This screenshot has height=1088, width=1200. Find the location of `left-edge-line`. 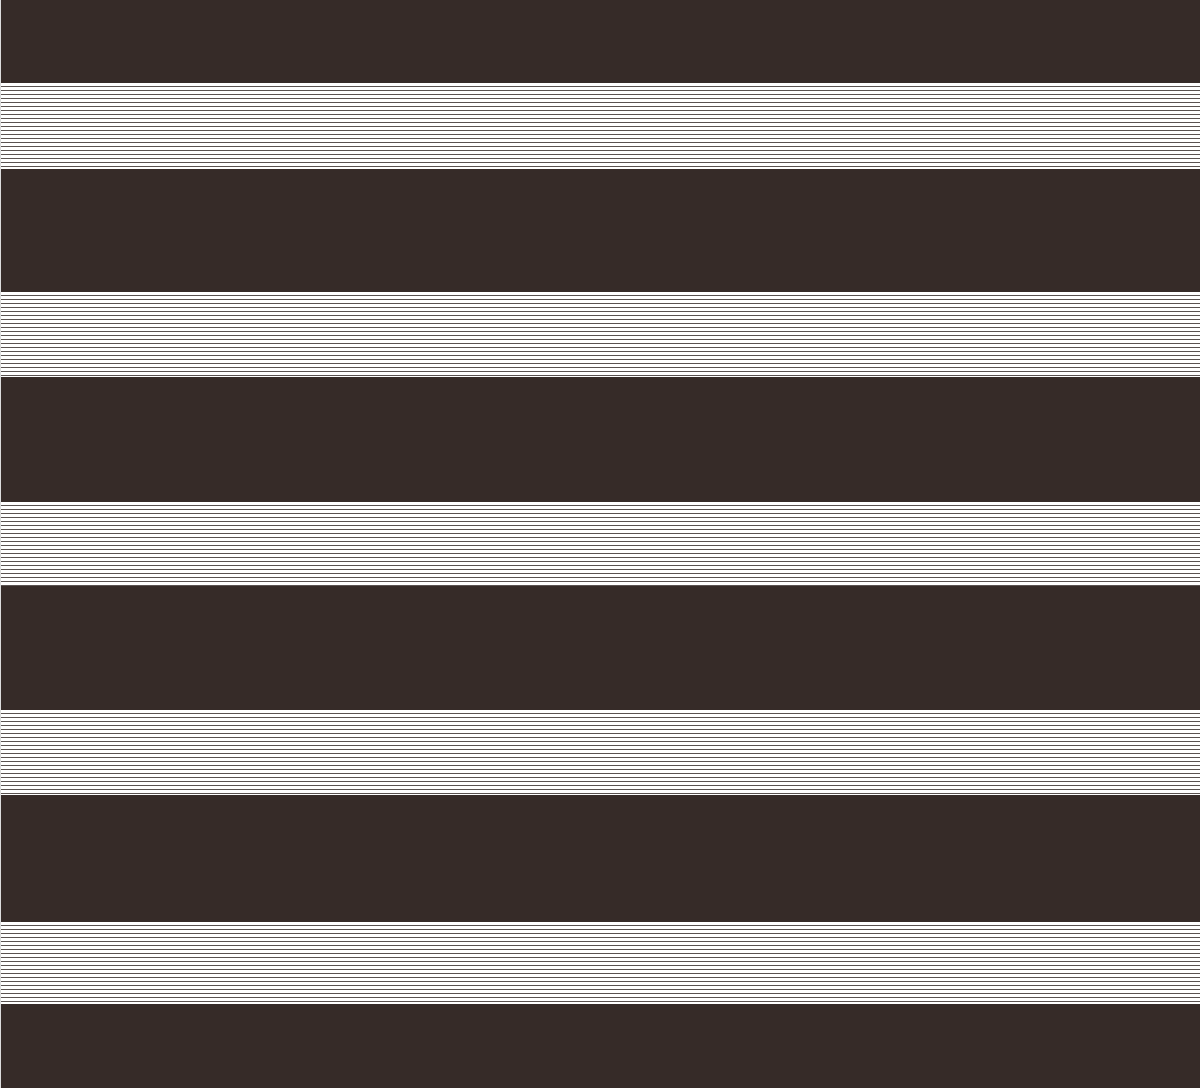

left-edge-line is located at coordinates (0, 544).